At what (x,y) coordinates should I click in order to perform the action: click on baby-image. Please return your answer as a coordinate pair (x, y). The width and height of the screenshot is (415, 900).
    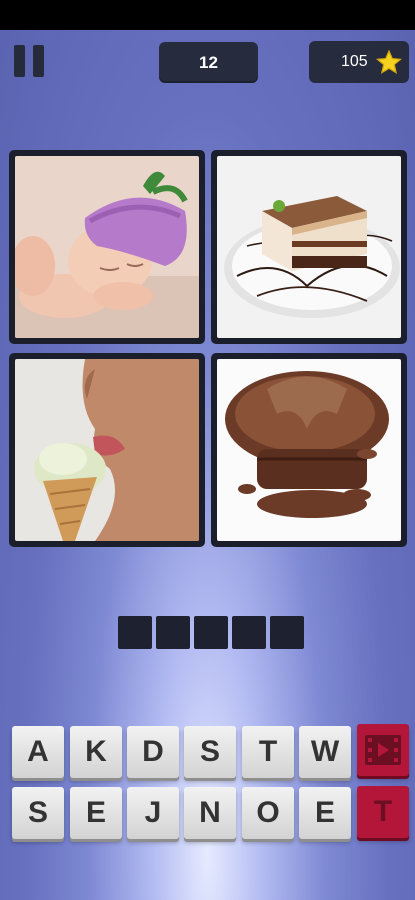
    Looking at the image, I should click on (107, 247).